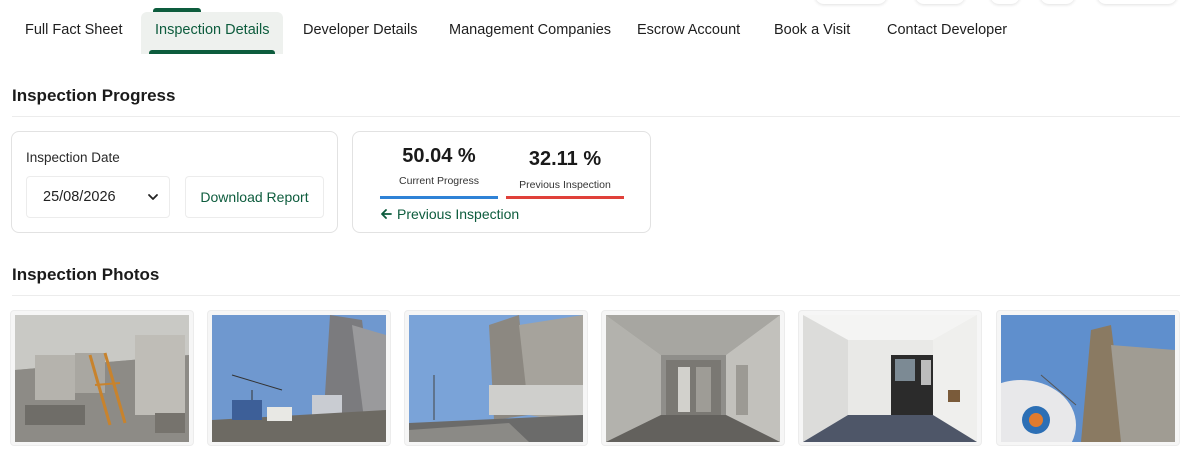 The height and width of the screenshot is (458, 1200). What do you see at coordinates (386, 214) in the screenshot?
I see `arrow-left-icon` at bounding box center [386, 214].